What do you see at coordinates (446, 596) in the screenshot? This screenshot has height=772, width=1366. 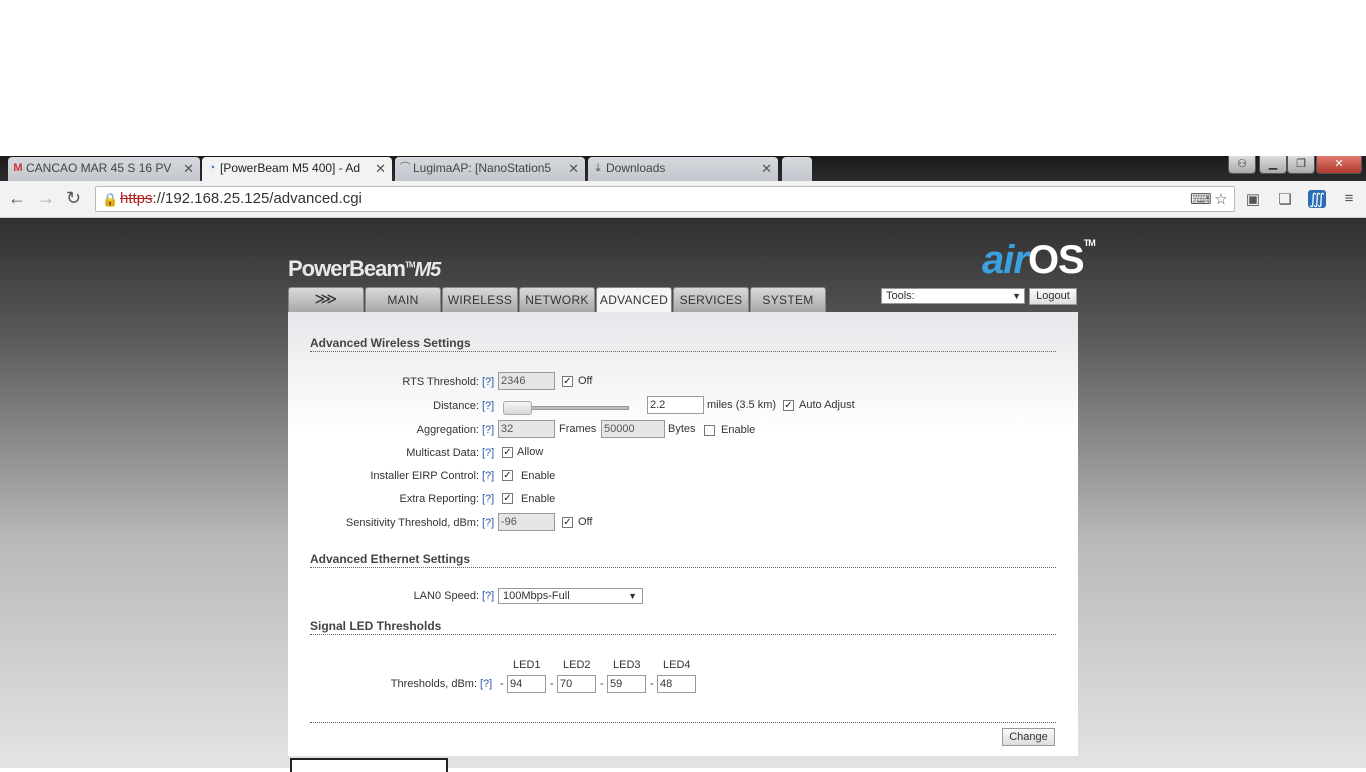 I see `lan0-speed-label: LAN0 Speed:` at bounding box center [446, 596].